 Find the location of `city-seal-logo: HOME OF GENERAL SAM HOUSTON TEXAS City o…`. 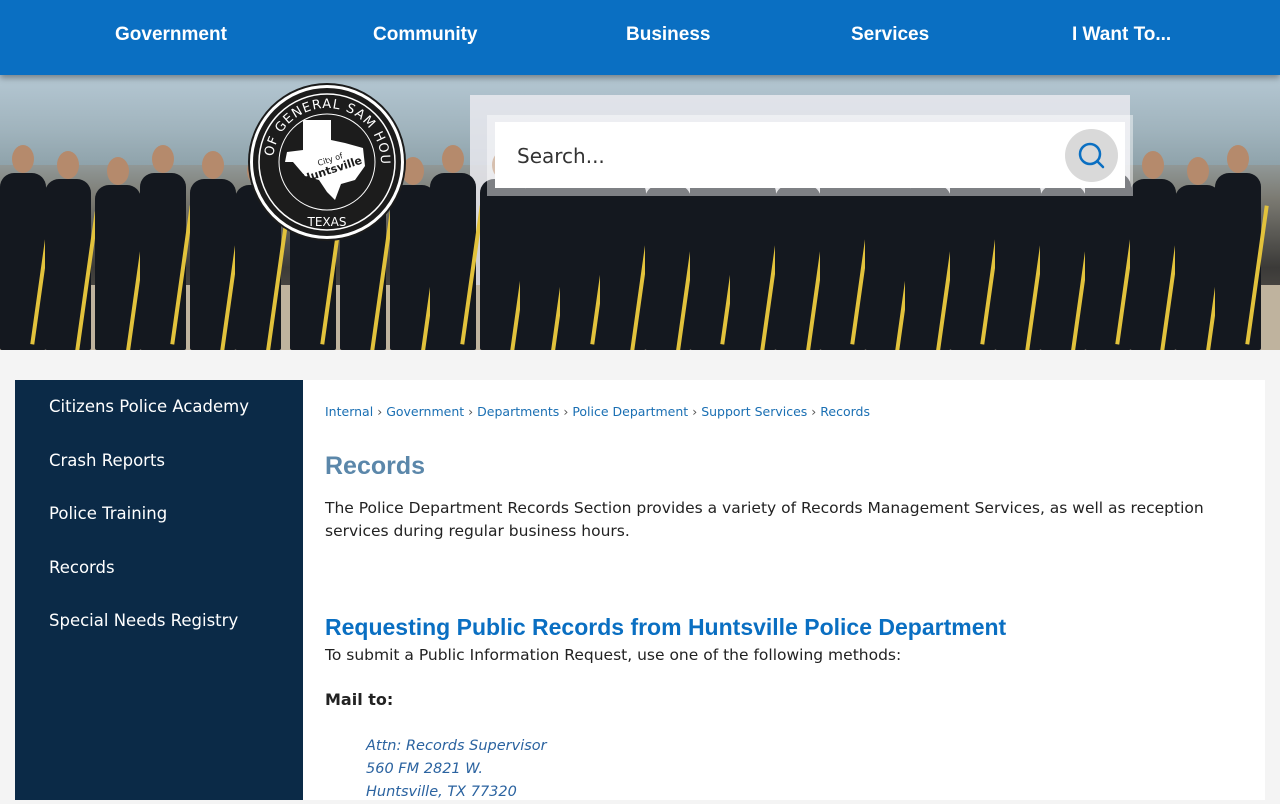

city-seal-logo: HOME OF GENERAL SAM HOUSTON TEXAS City o… is located at coordinates (327, 162).